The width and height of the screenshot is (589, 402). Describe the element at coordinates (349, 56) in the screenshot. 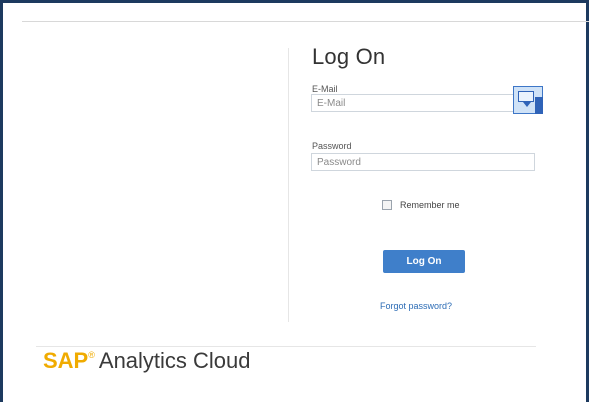

I see `page-title: Log On` at that location.